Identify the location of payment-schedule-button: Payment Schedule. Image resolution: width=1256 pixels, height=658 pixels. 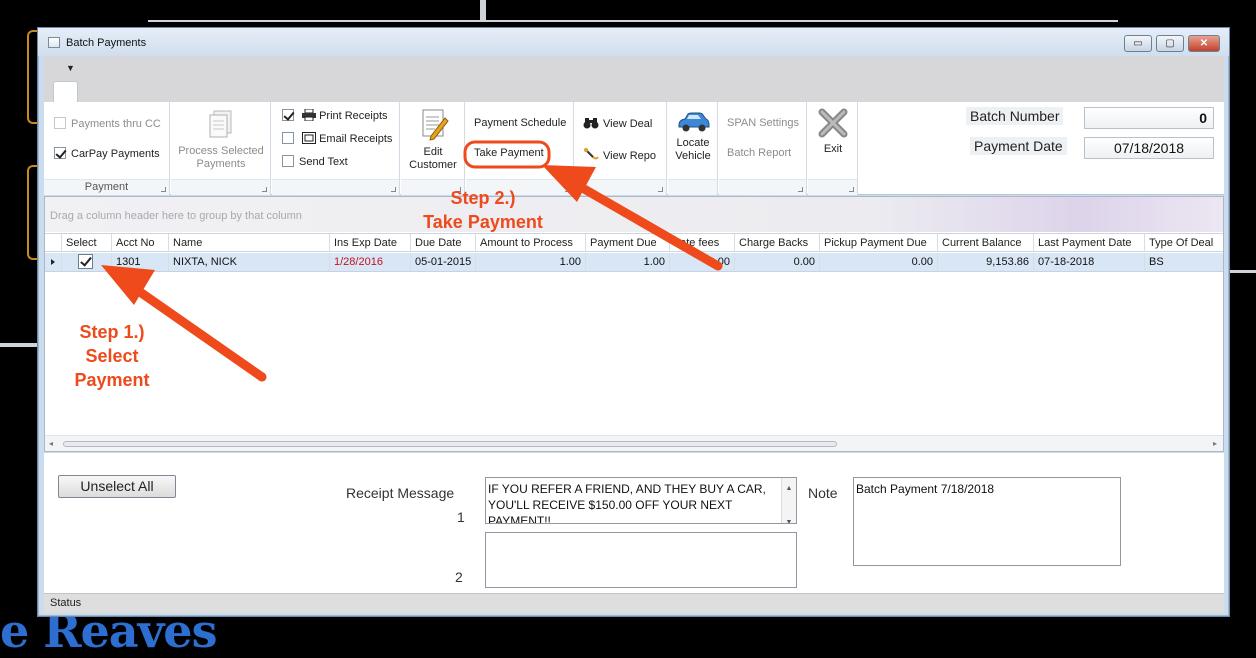
(520, 123).